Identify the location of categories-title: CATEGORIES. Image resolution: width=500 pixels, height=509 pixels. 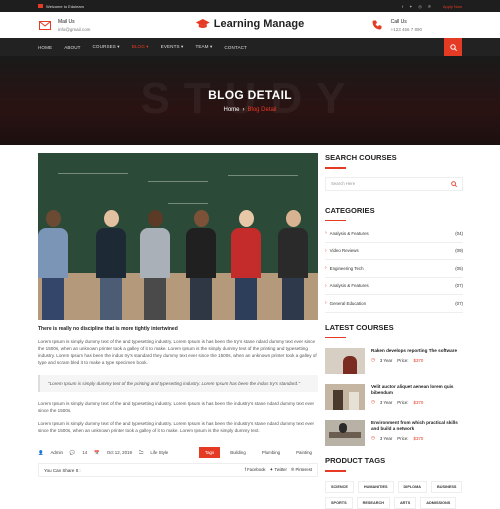
(350, 210).